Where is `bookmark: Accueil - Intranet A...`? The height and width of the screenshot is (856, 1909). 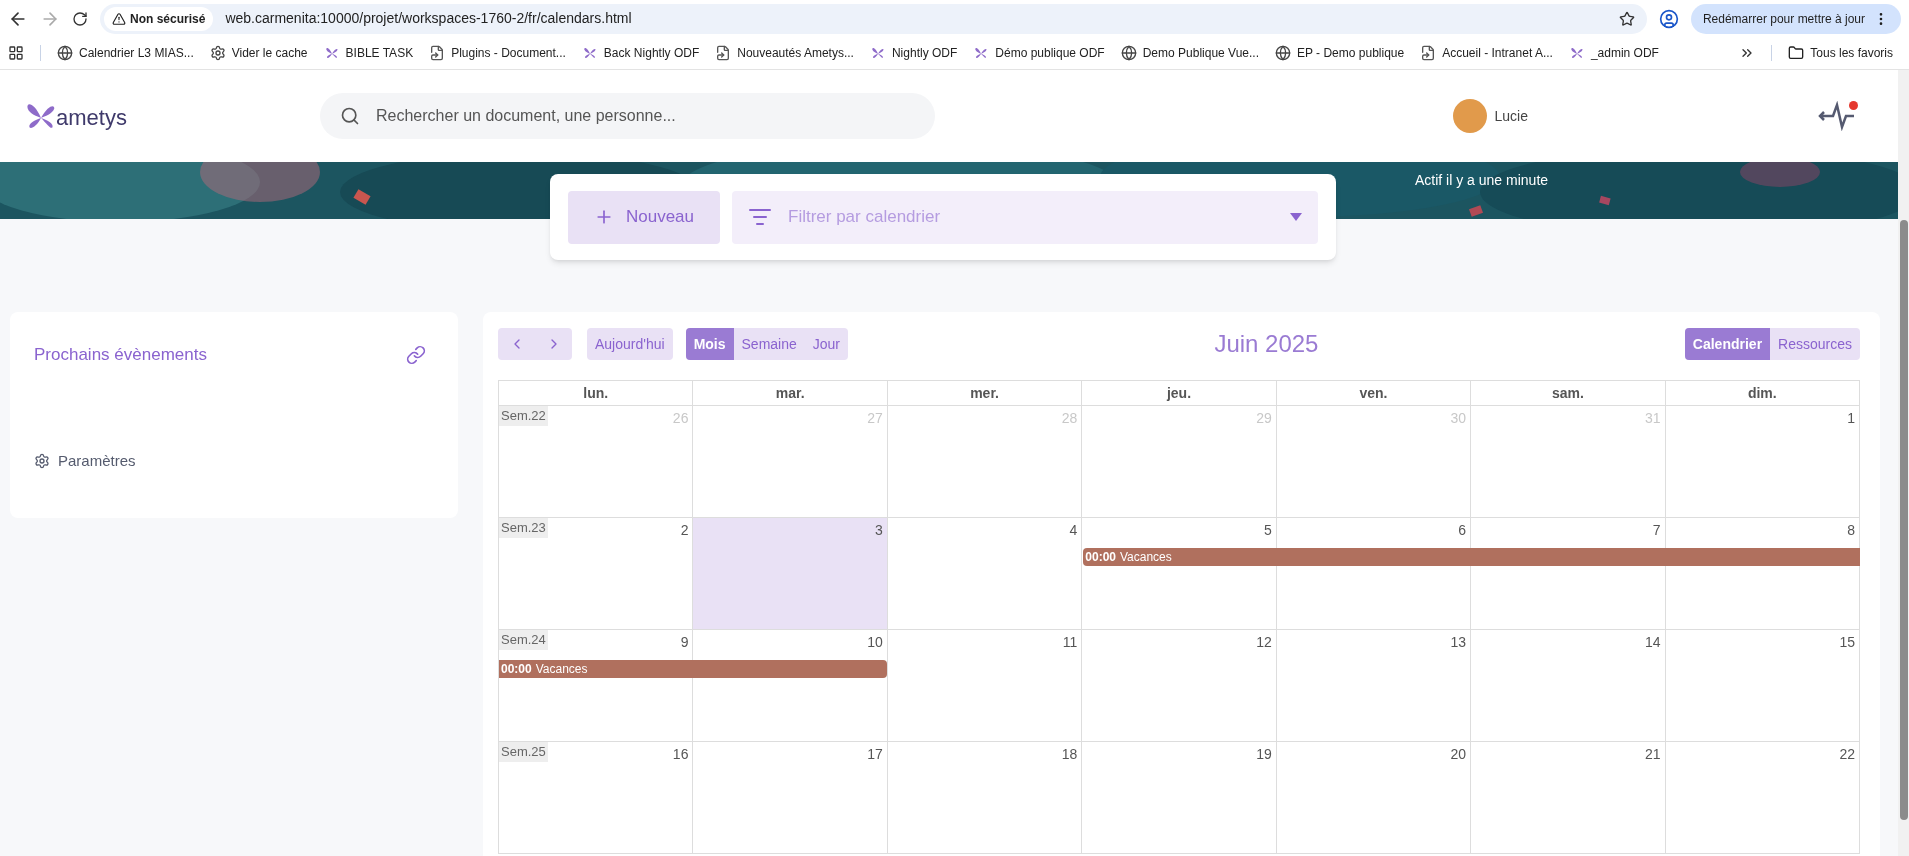 bookmark: Accueil - Intranet A... is located at coordinates (1486, 53).